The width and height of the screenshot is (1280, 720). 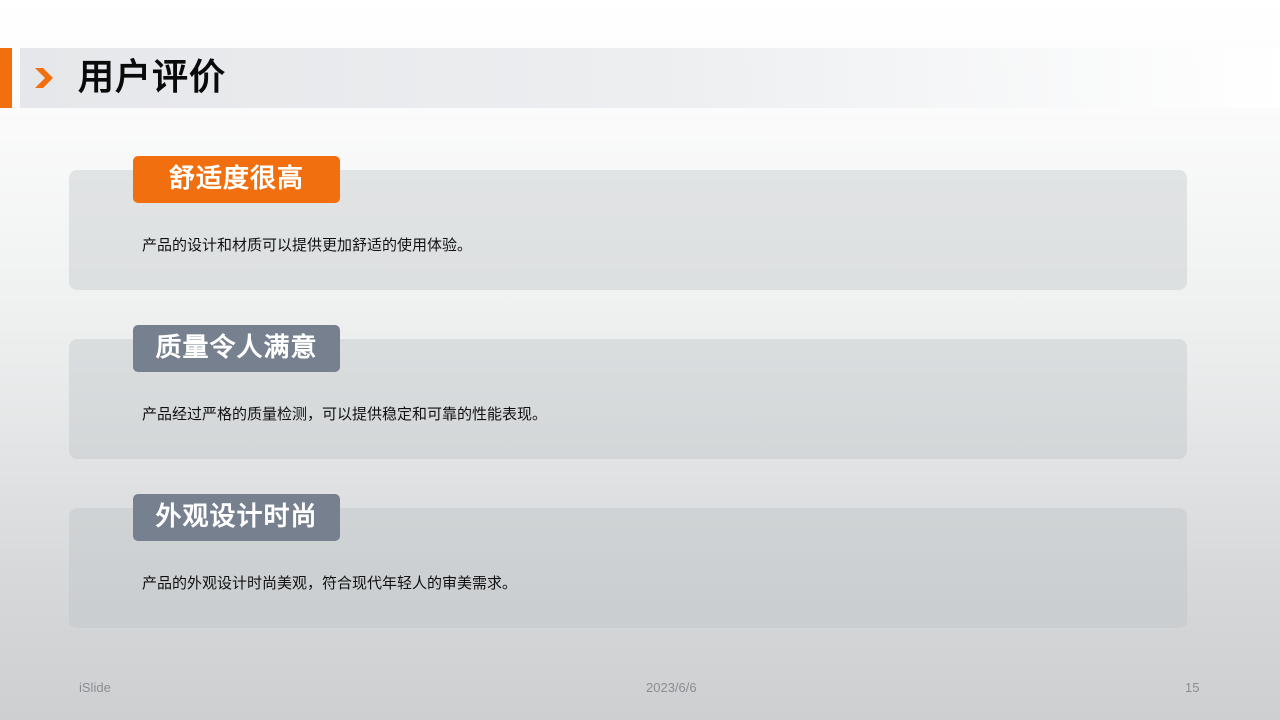 I want to click on footer-date: 2023/6/6, so click(x=671, y=687).